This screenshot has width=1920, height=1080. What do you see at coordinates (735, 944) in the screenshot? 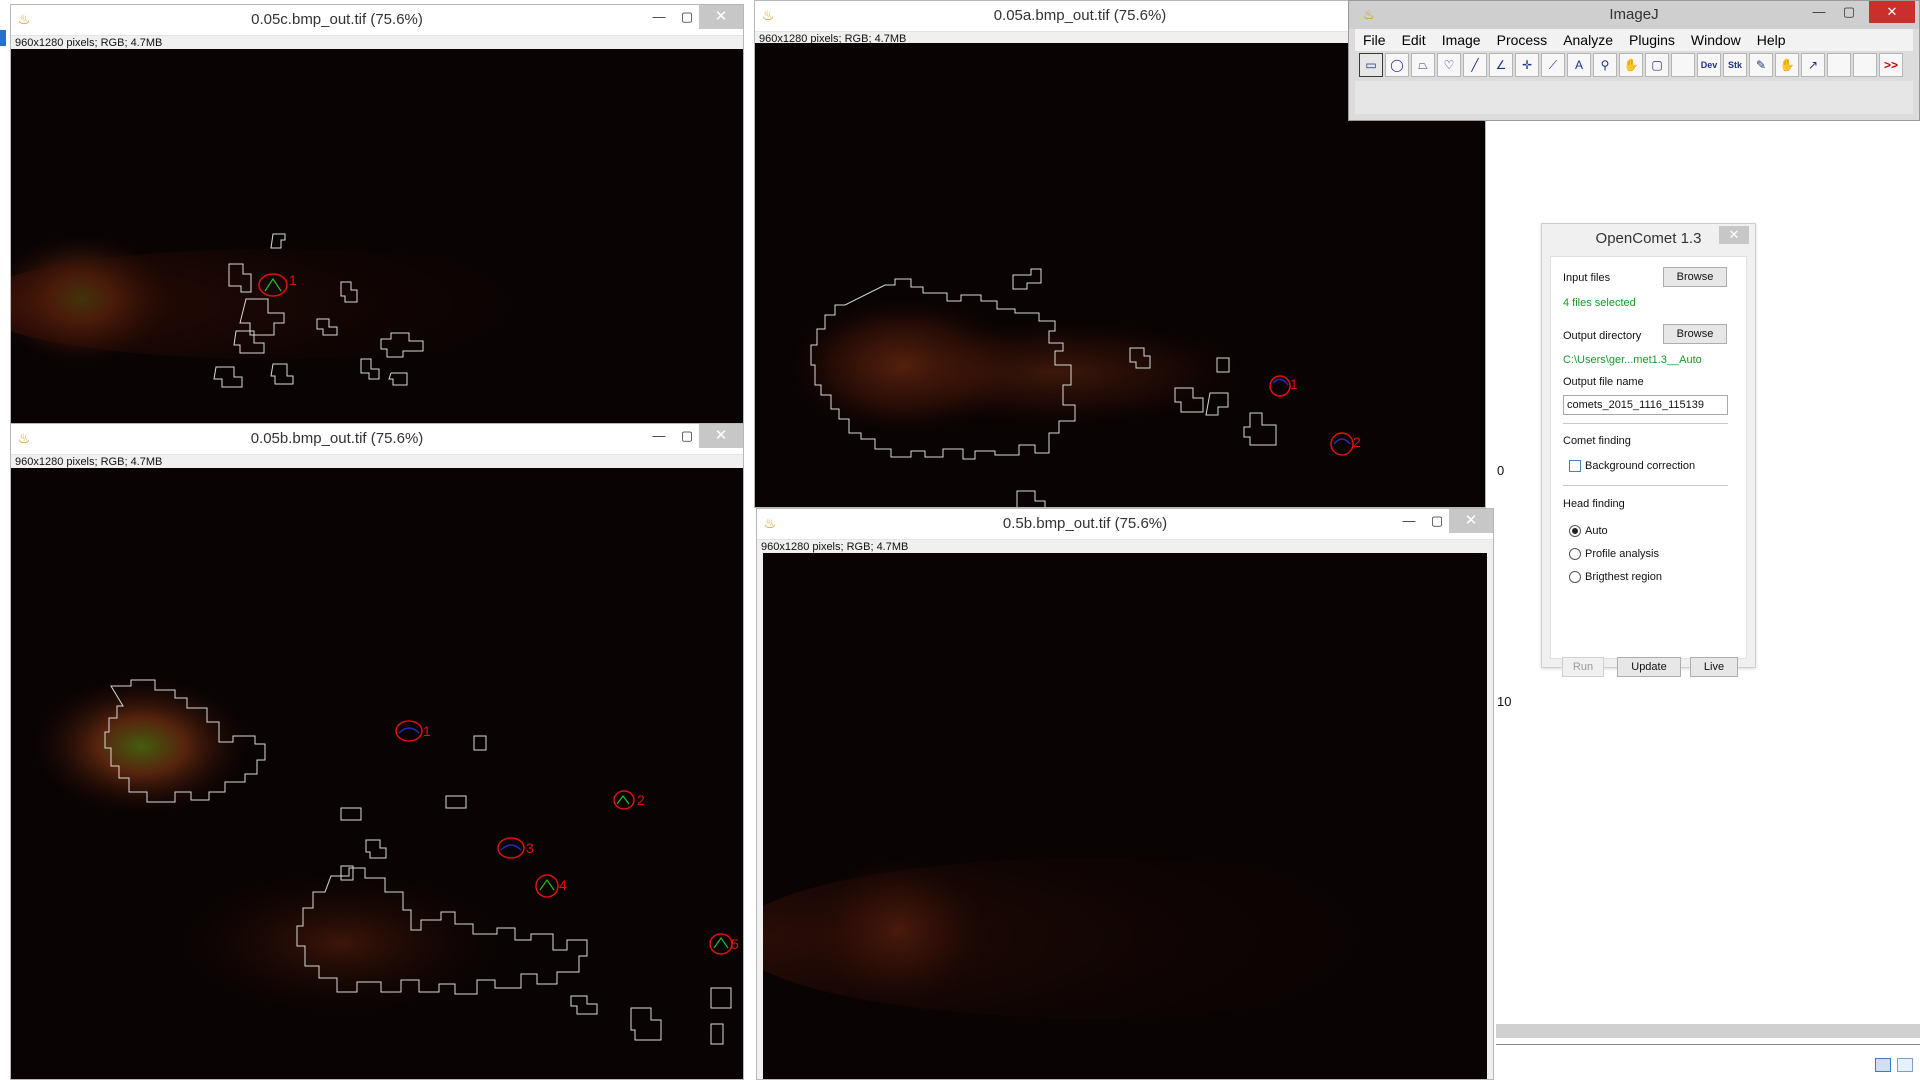
I see `comet-label: 5` at bounding box center [735, 944].